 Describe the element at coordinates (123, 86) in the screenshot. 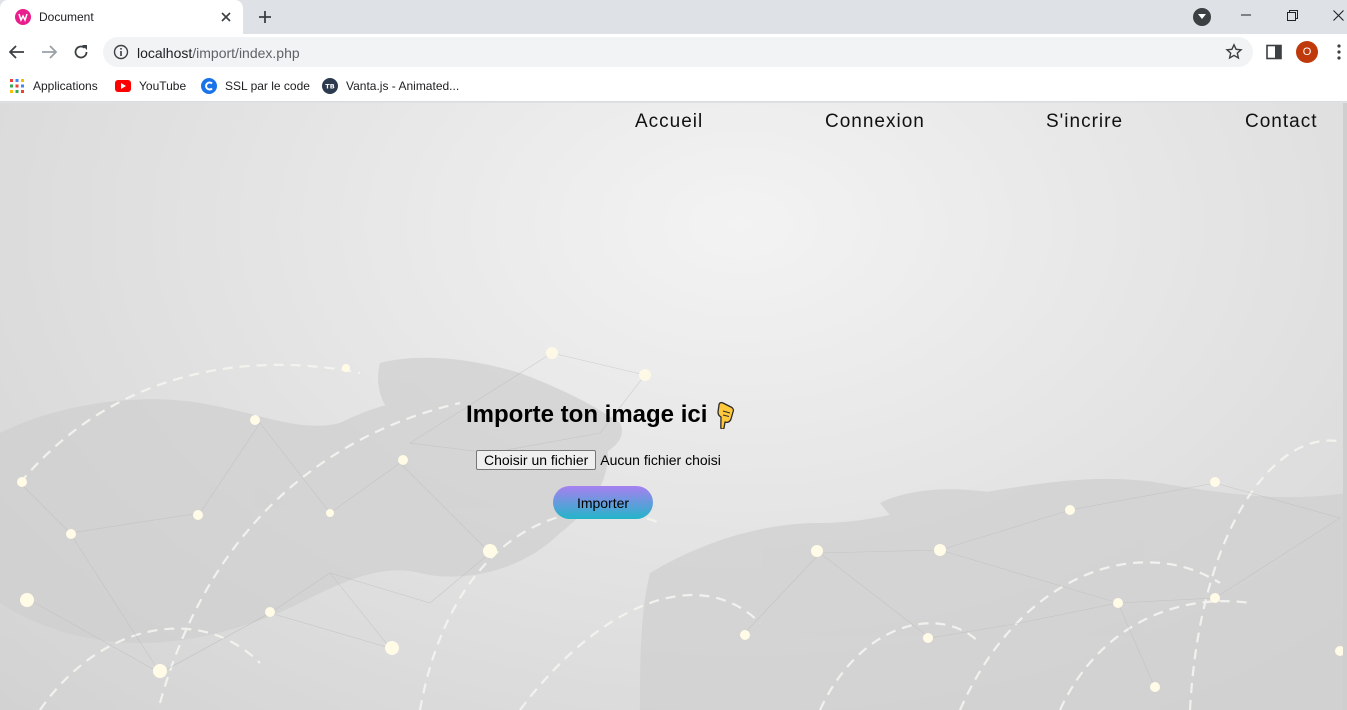

I see `youtube-icon` at that location.